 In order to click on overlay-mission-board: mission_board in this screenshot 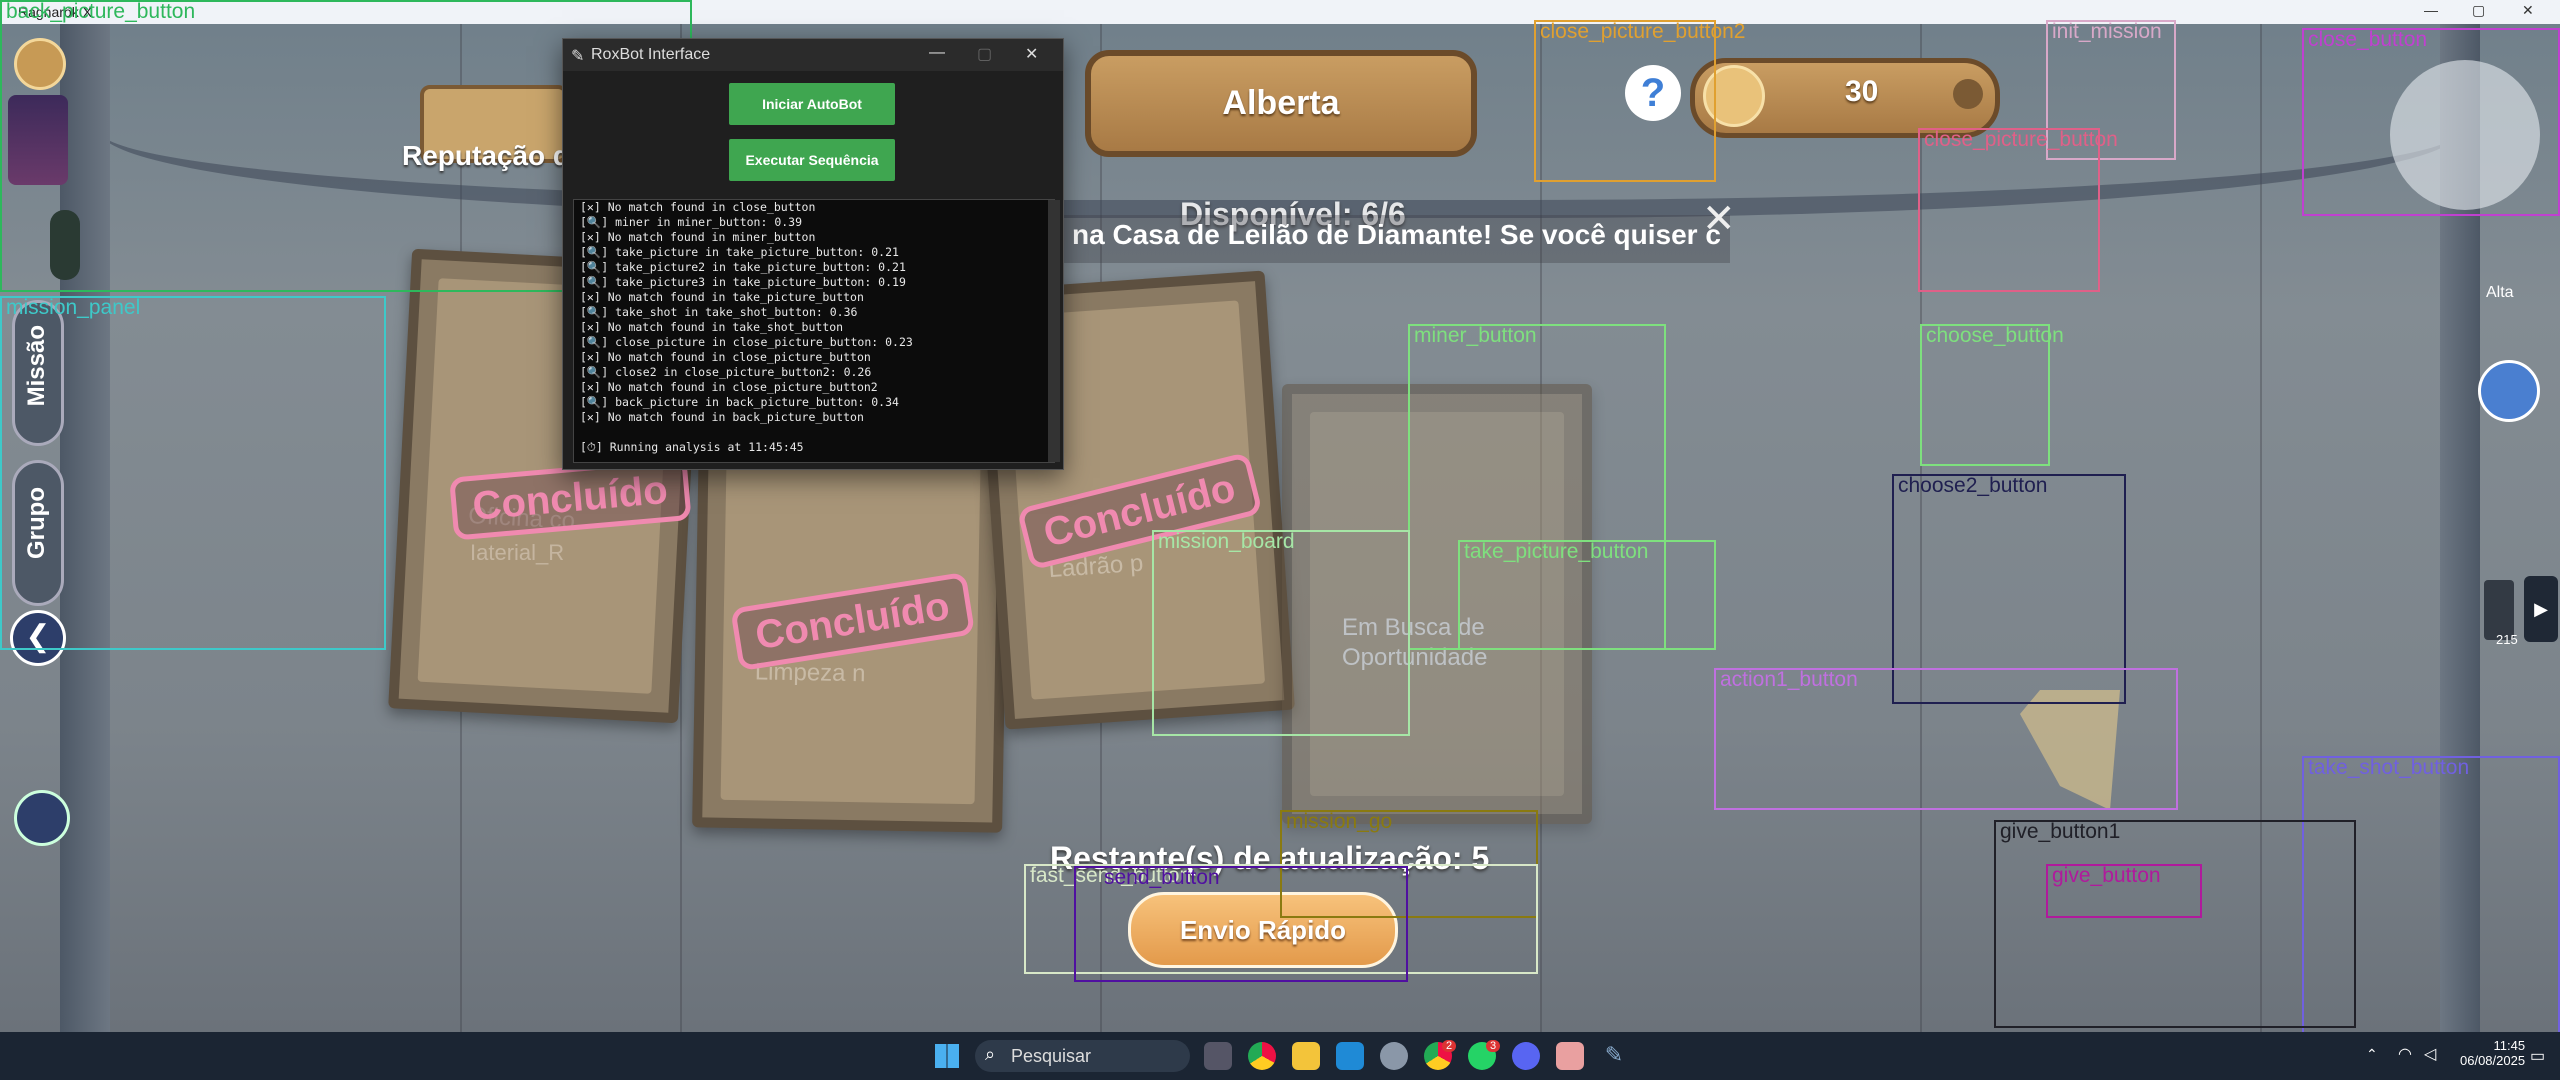, I will do `click(1281, 633)`.